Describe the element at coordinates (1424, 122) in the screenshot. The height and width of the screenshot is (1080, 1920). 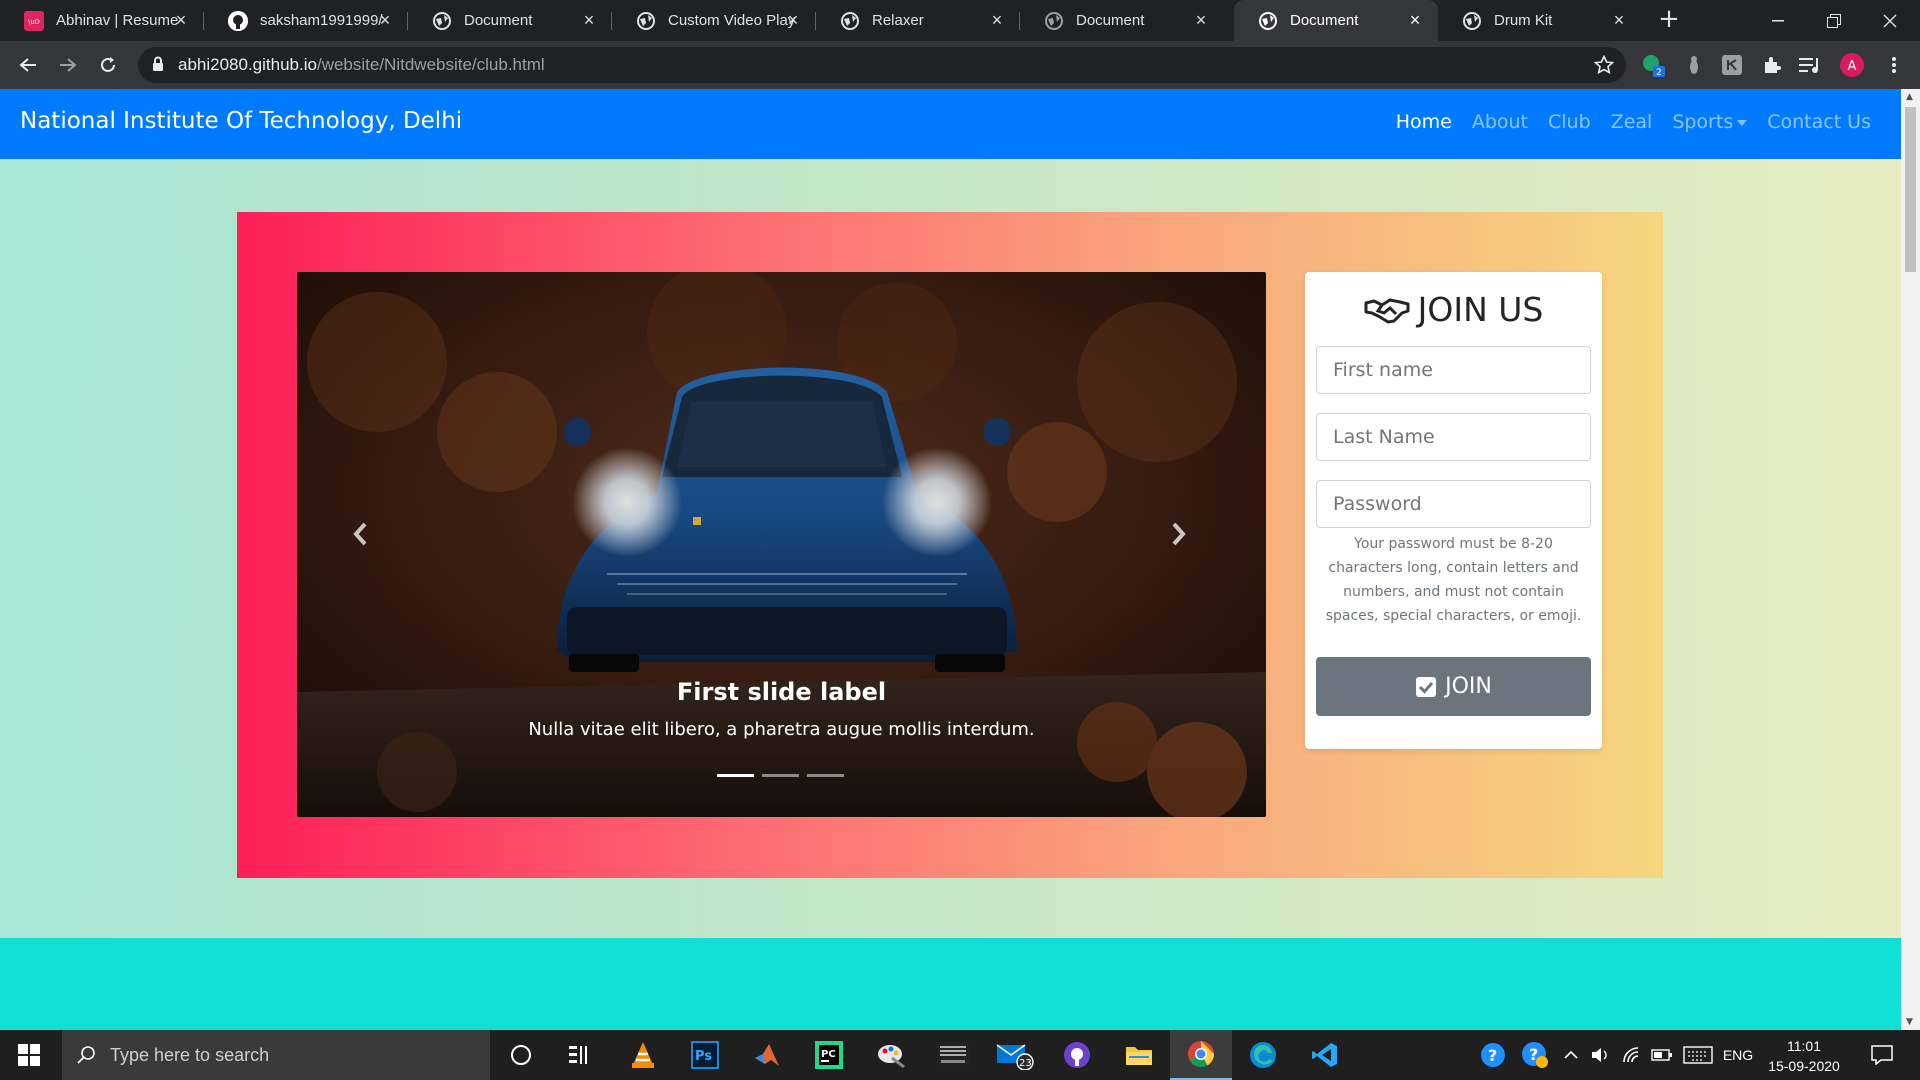
I see `nav-home: Home` at that location.